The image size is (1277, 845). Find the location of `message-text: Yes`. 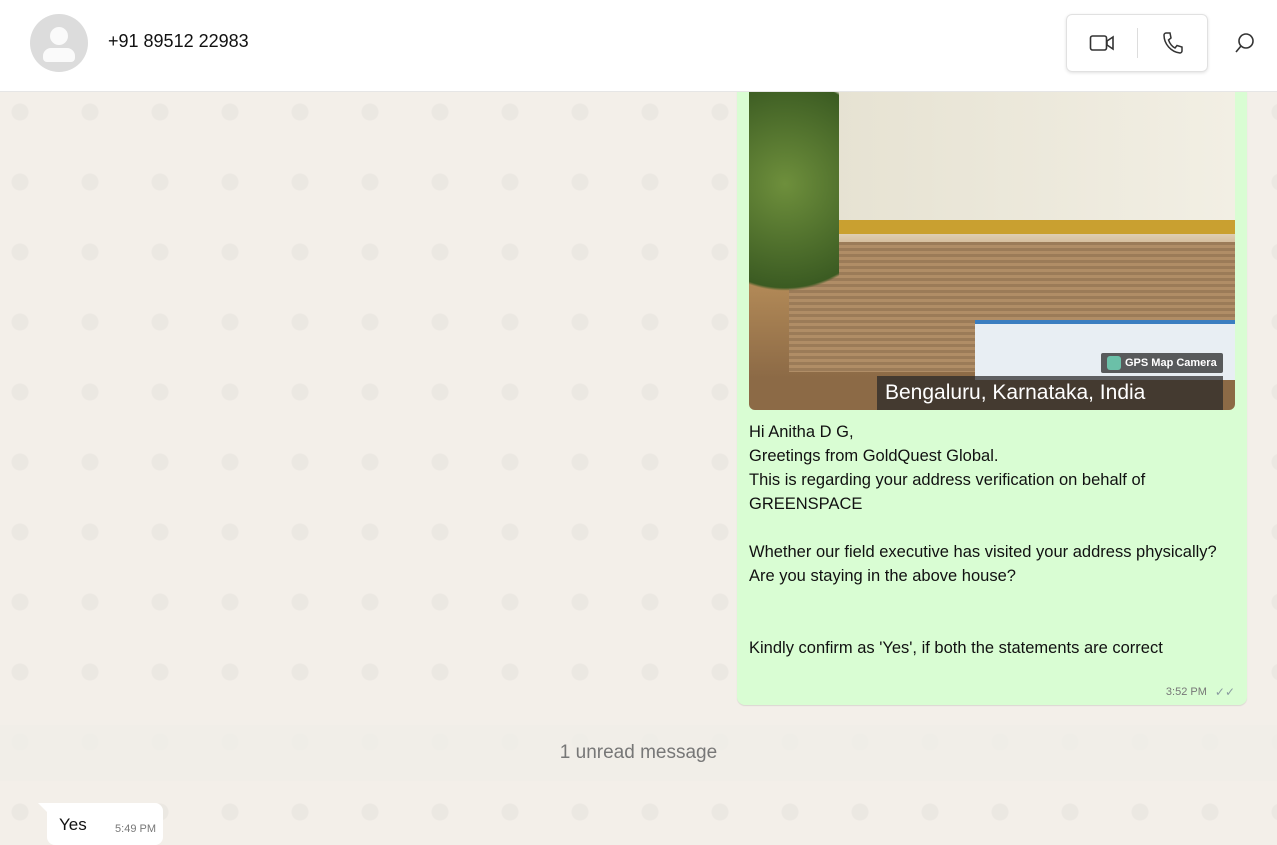

message-text: Yes is located at coordinates (73, 824).